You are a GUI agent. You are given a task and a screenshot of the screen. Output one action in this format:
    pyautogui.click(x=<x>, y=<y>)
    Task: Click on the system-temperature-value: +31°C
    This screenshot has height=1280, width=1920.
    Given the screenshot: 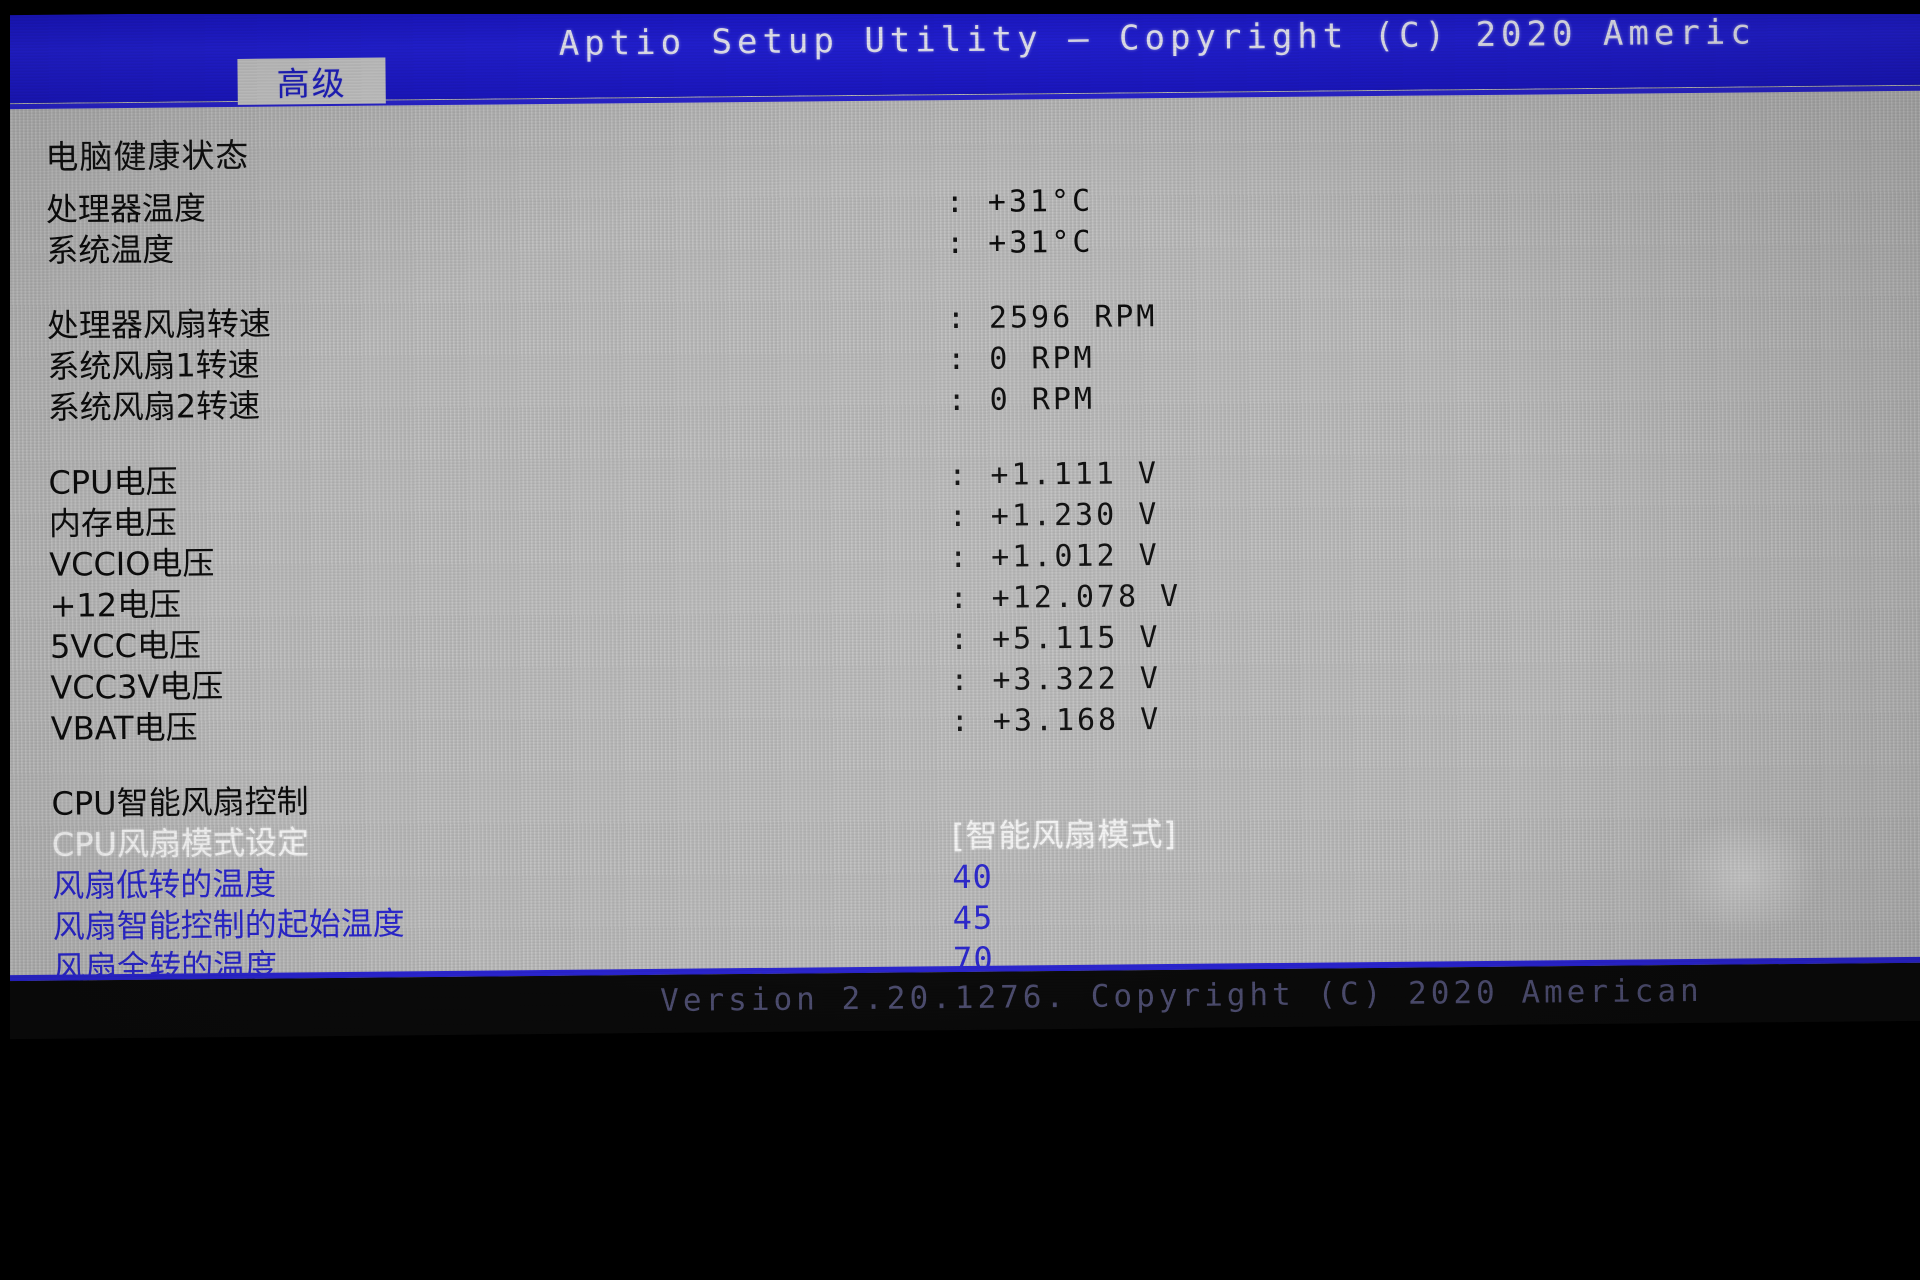 What is the action you would take?
    pyautogui.click(x=1041, y=242)
    